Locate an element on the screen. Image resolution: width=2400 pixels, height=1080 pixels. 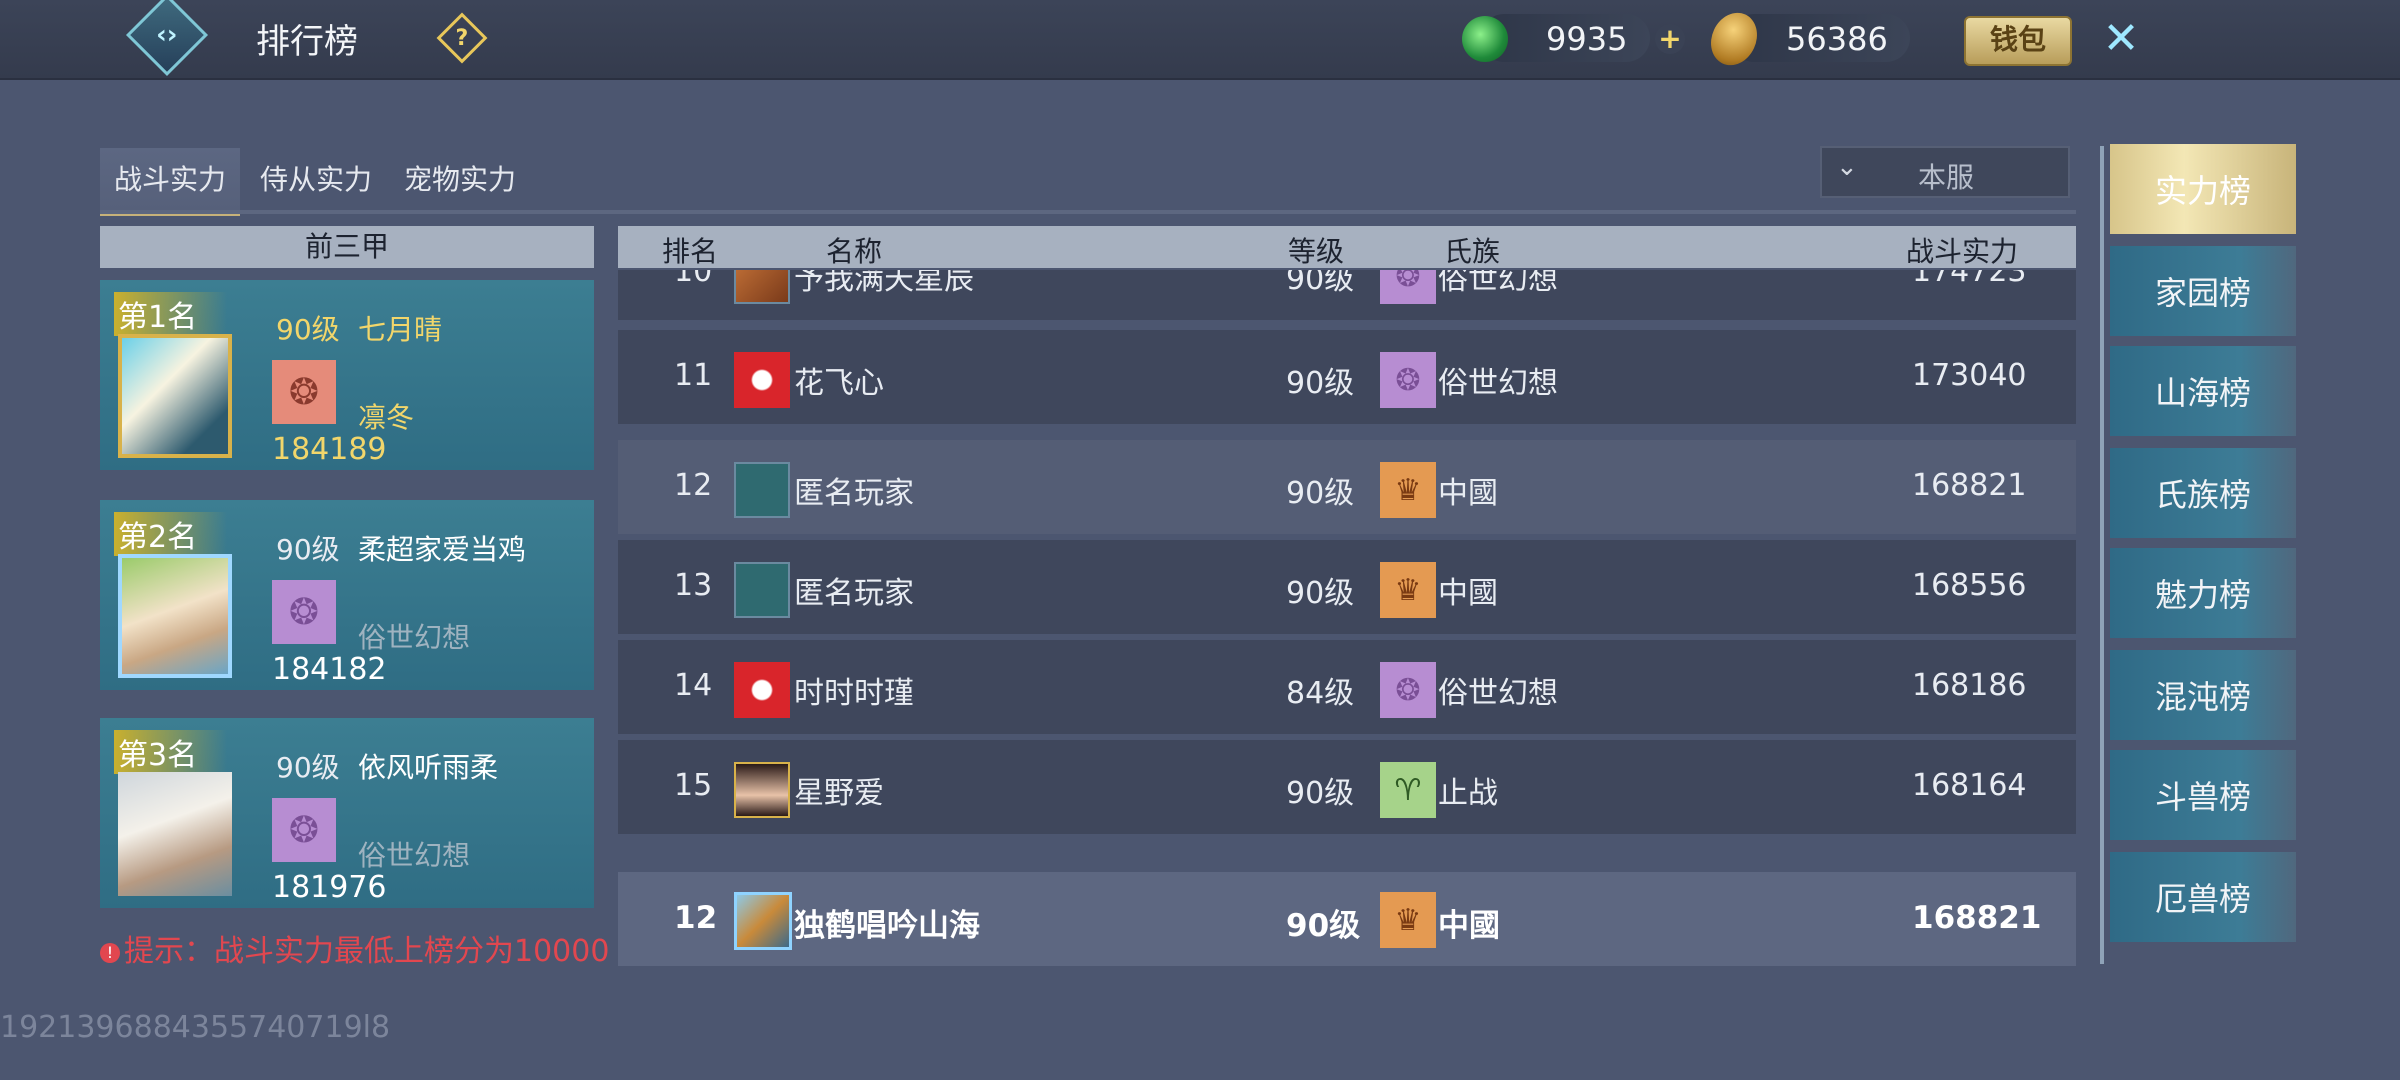
row-power: 168821 is located at coordinates (1969, 485).